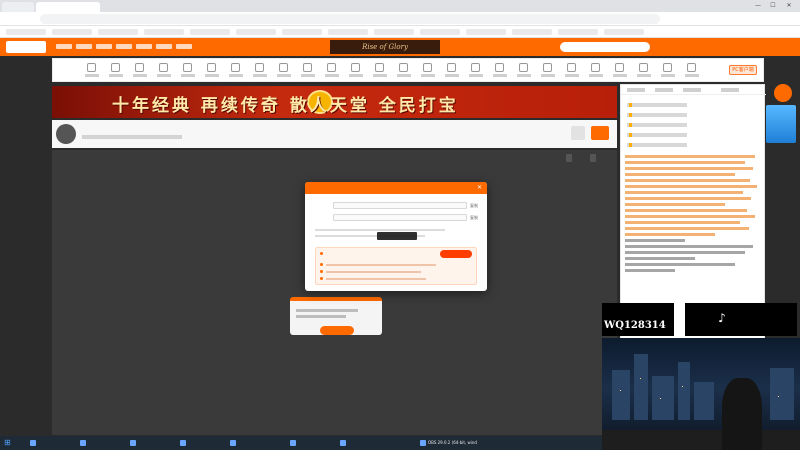 This screenshot has height=450, width=800. What do you see at coordinates (479, 188) in the screenshot?
I see `close-icon: ✕` at bounding box center [479, 188].